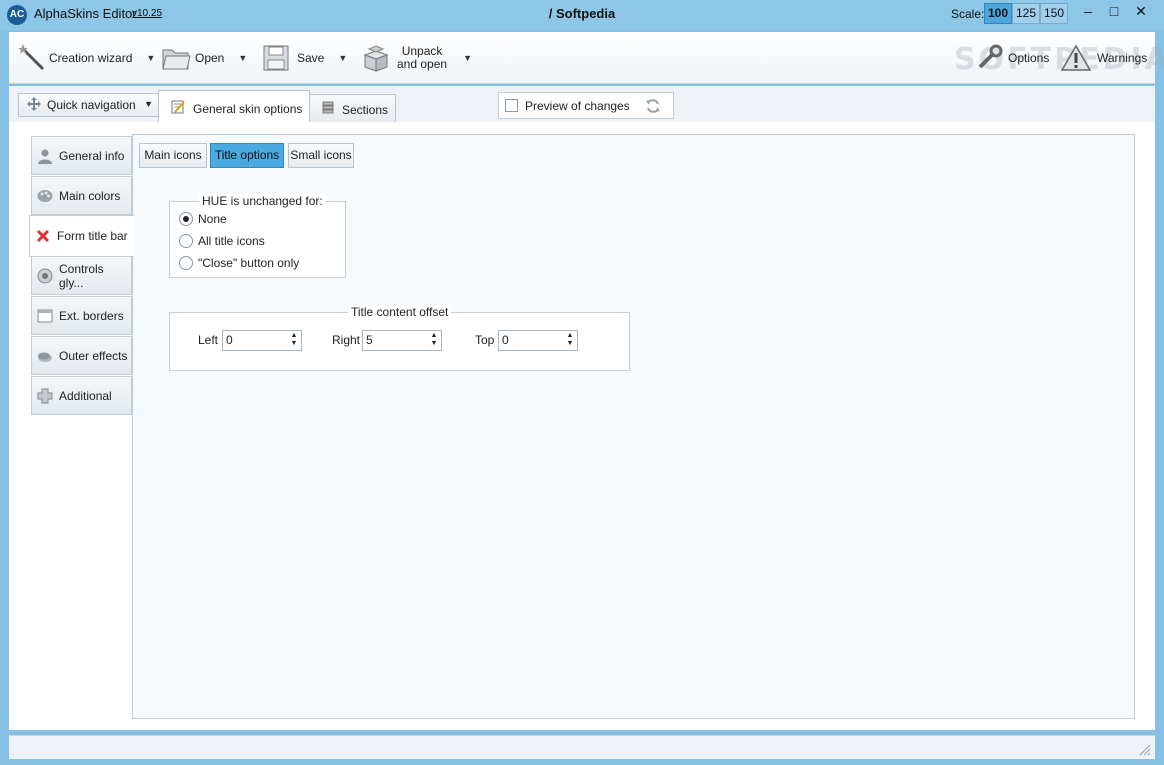 This screenshot has height=765, width=1164. Describe the element at coordinates (328, 109) in the screenshot. I see `stack-icon` at that location.